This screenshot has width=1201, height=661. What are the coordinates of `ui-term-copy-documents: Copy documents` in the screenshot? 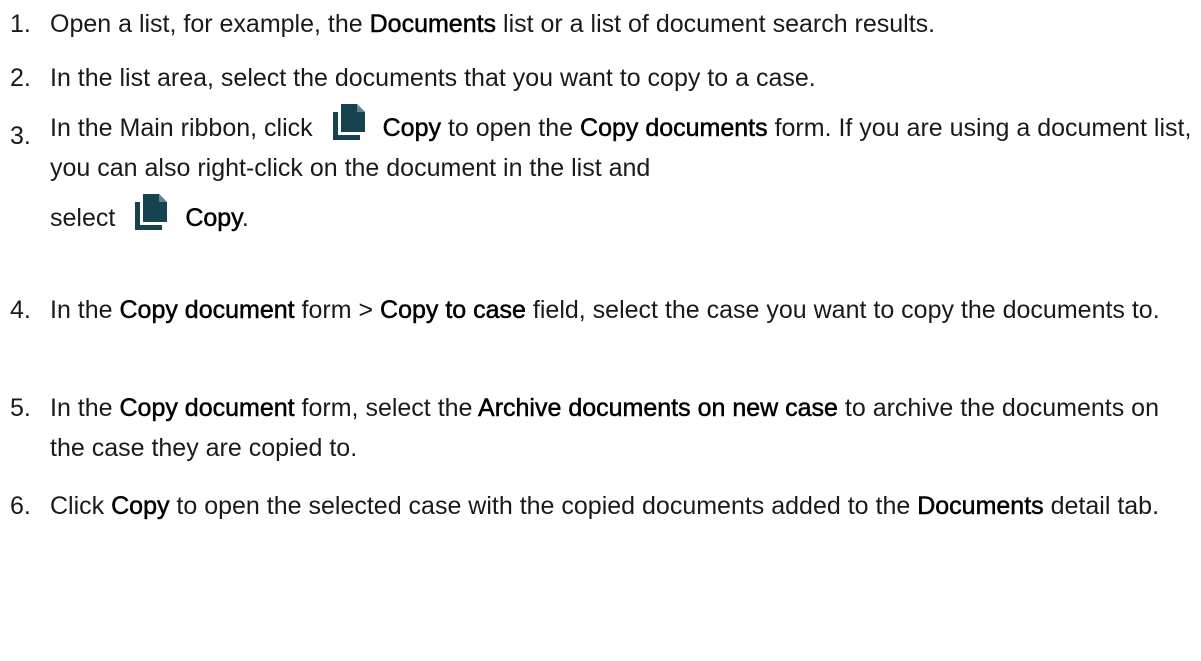 It's located at (674, 128).